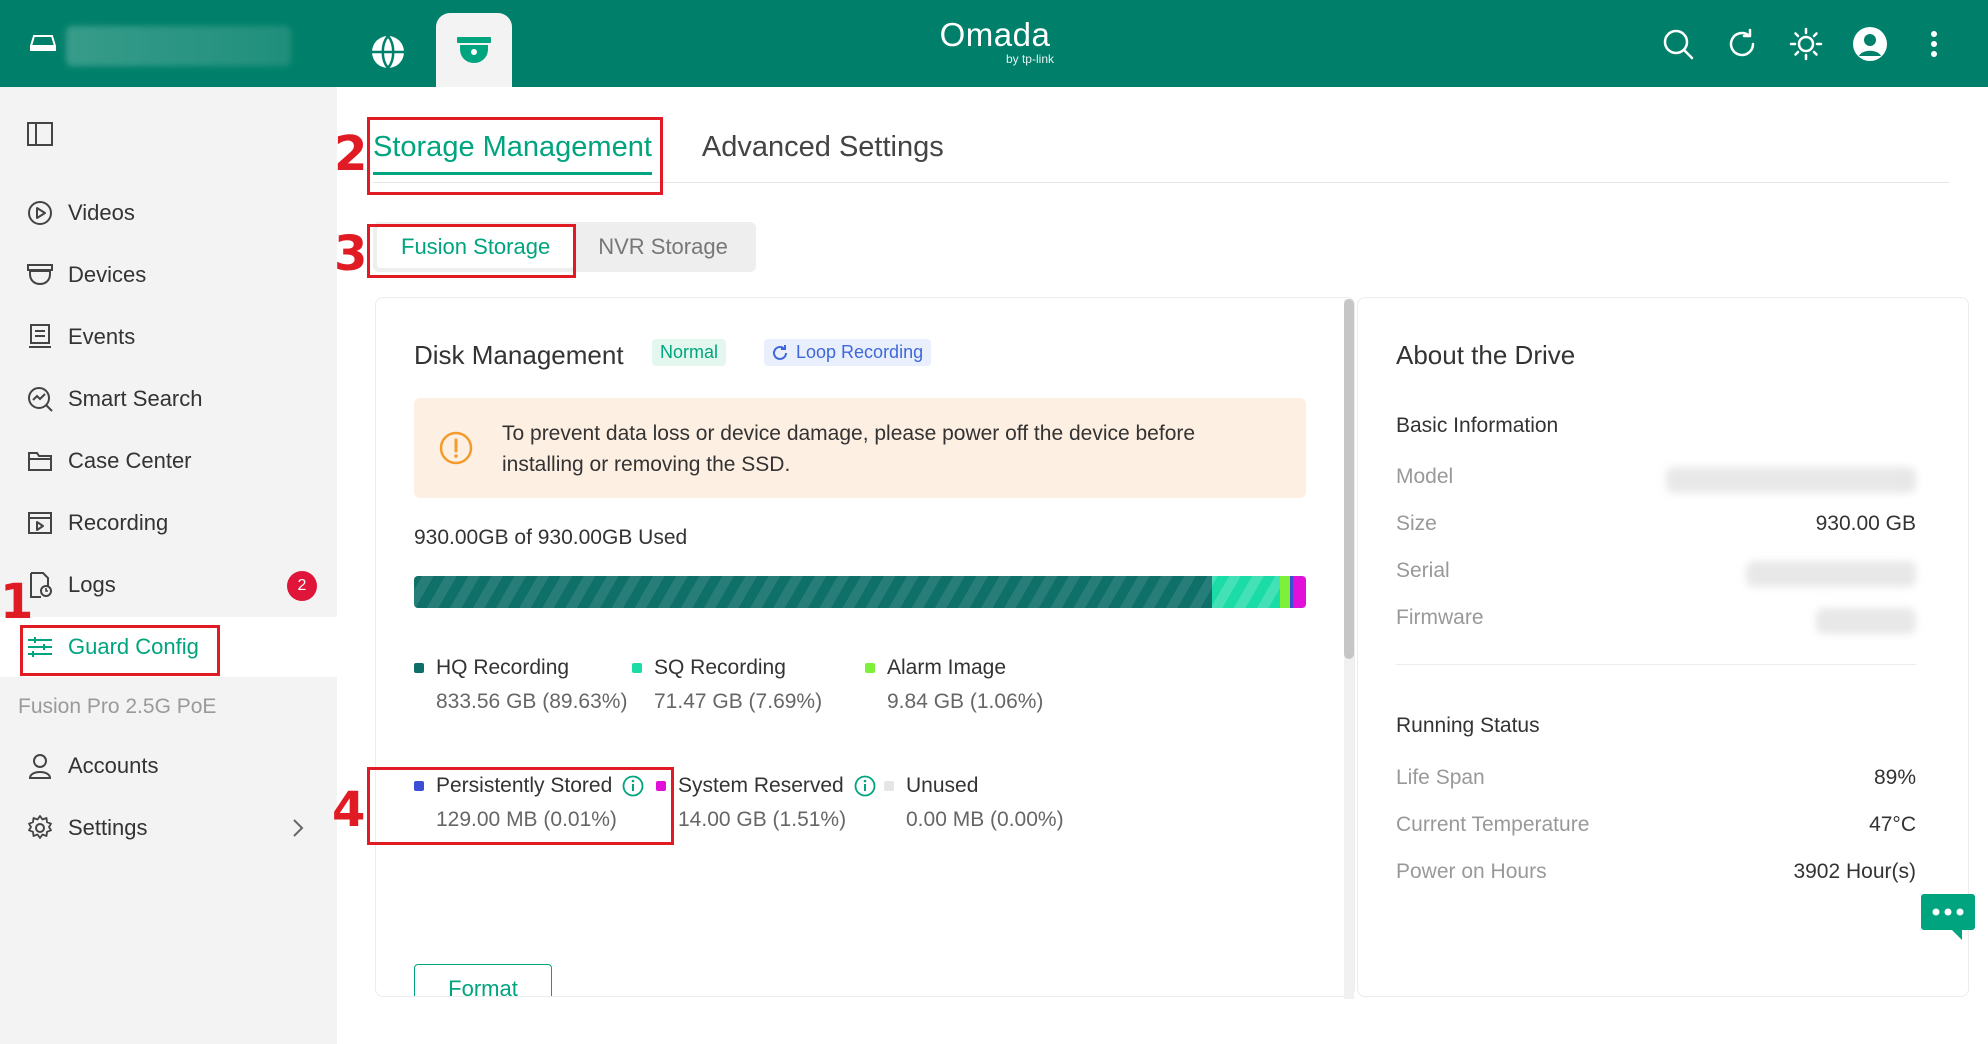 The height and width of the screenshot is (1044, 1988). What do you see at coordinates (118, 522) in the screenshot?
I see `sidebar-item-label: Recording` at bounding box center [118, 522].